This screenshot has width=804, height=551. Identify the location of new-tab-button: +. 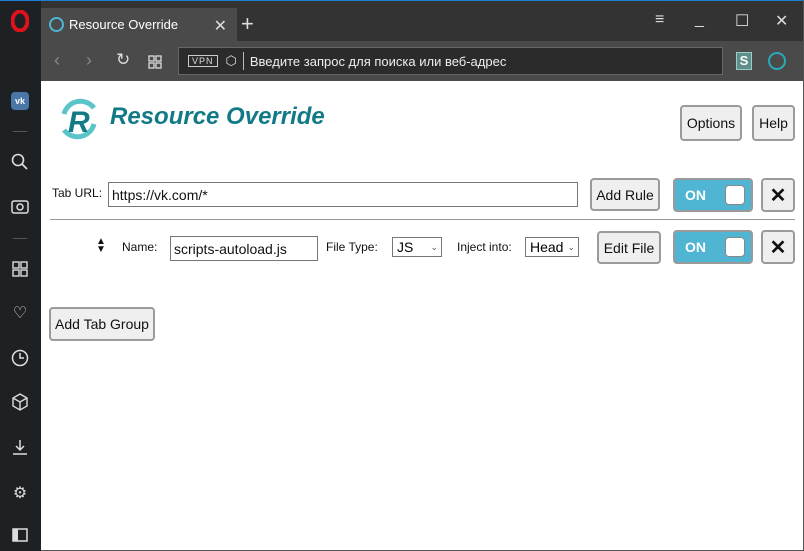
(247, 24).